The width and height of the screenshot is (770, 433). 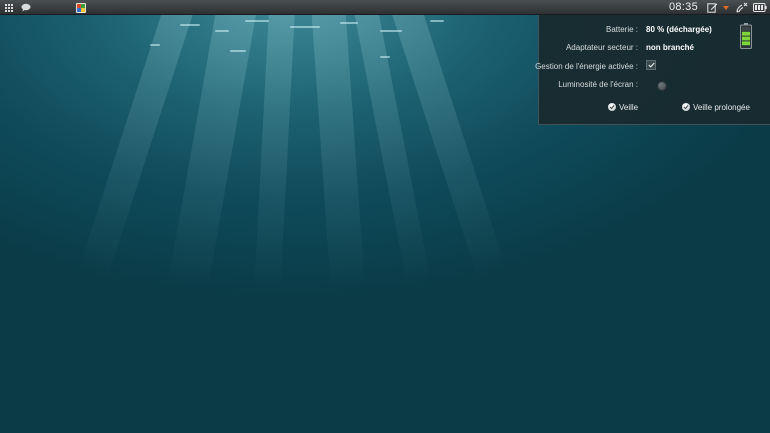 I want to click on adapter-value: non branché, so click(x=670, y=47).